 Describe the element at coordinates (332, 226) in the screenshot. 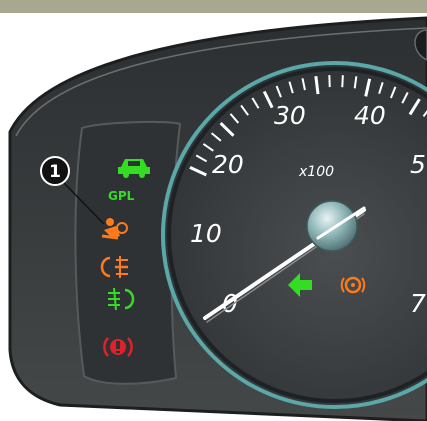

I see `needle-hub` at that location.